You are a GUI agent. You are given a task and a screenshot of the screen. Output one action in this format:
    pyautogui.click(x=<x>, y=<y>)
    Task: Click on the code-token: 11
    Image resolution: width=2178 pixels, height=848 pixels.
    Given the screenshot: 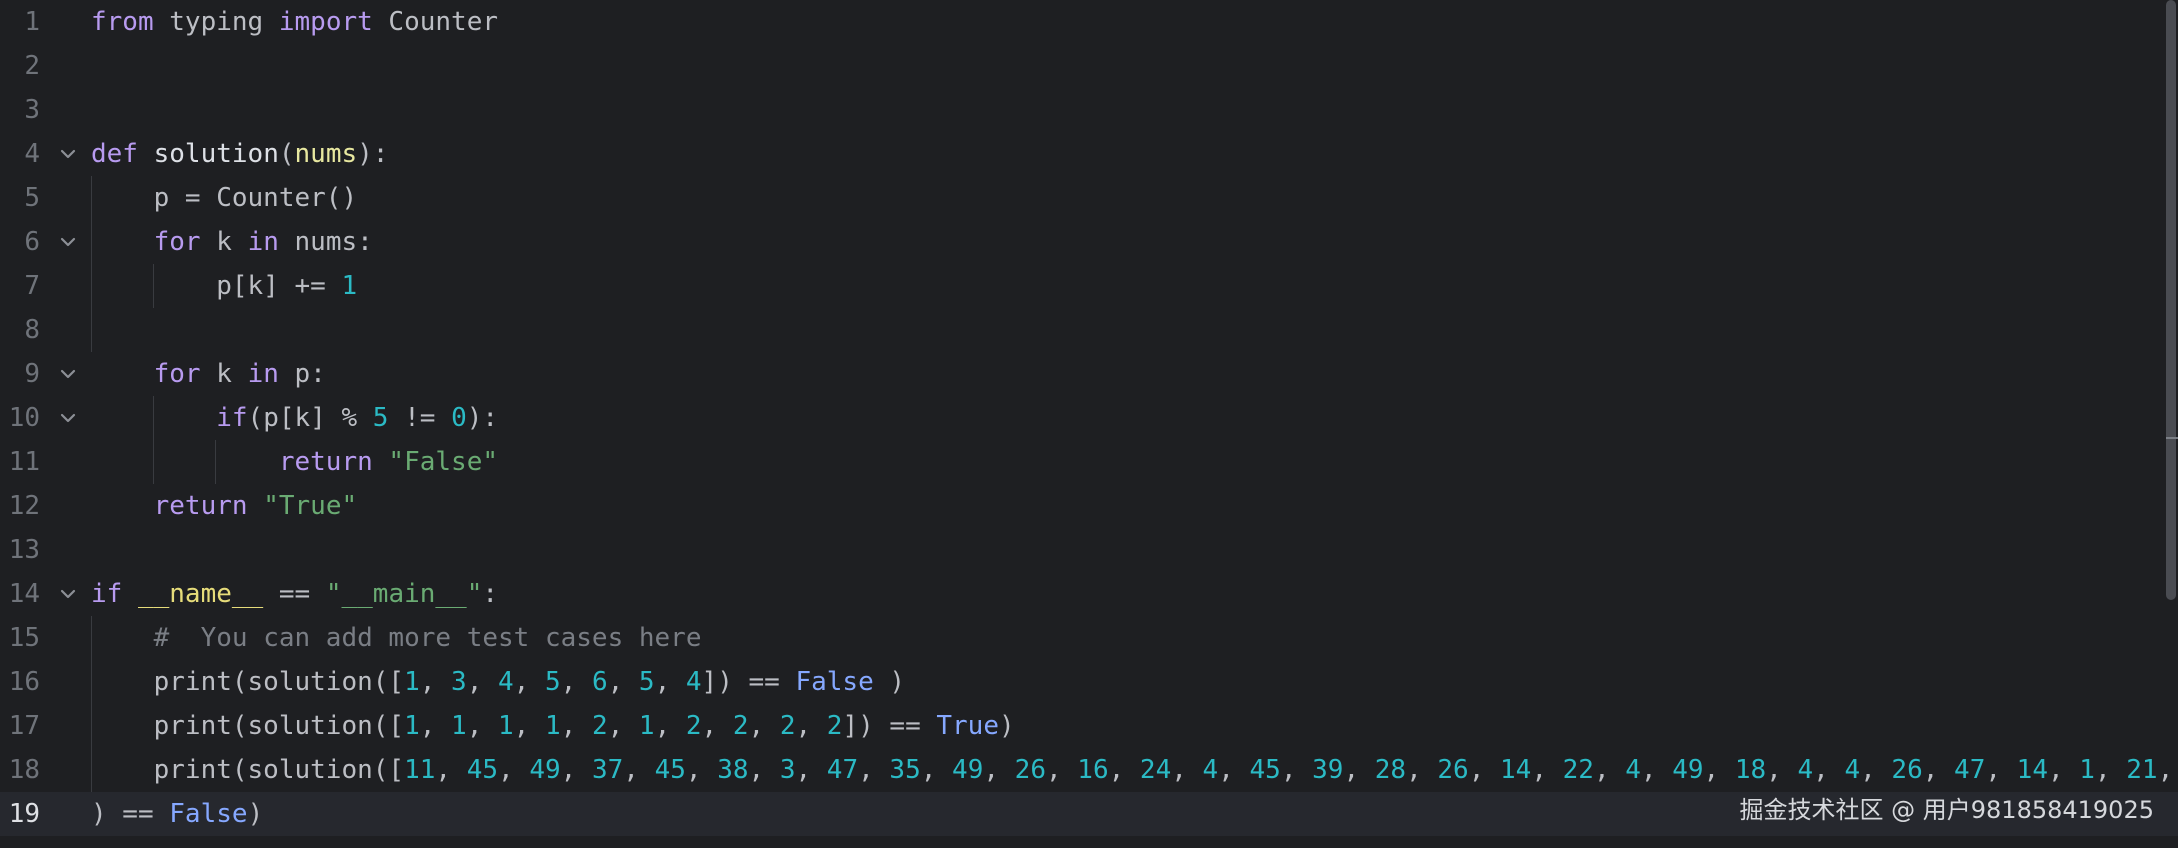 What is the action you would take?
    pyautogui.click(x=420, y=770)
    